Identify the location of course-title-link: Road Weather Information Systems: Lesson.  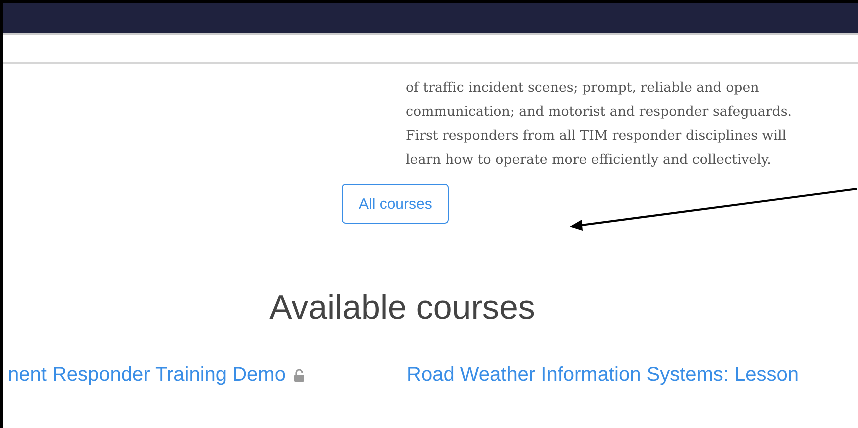
(603, 375).